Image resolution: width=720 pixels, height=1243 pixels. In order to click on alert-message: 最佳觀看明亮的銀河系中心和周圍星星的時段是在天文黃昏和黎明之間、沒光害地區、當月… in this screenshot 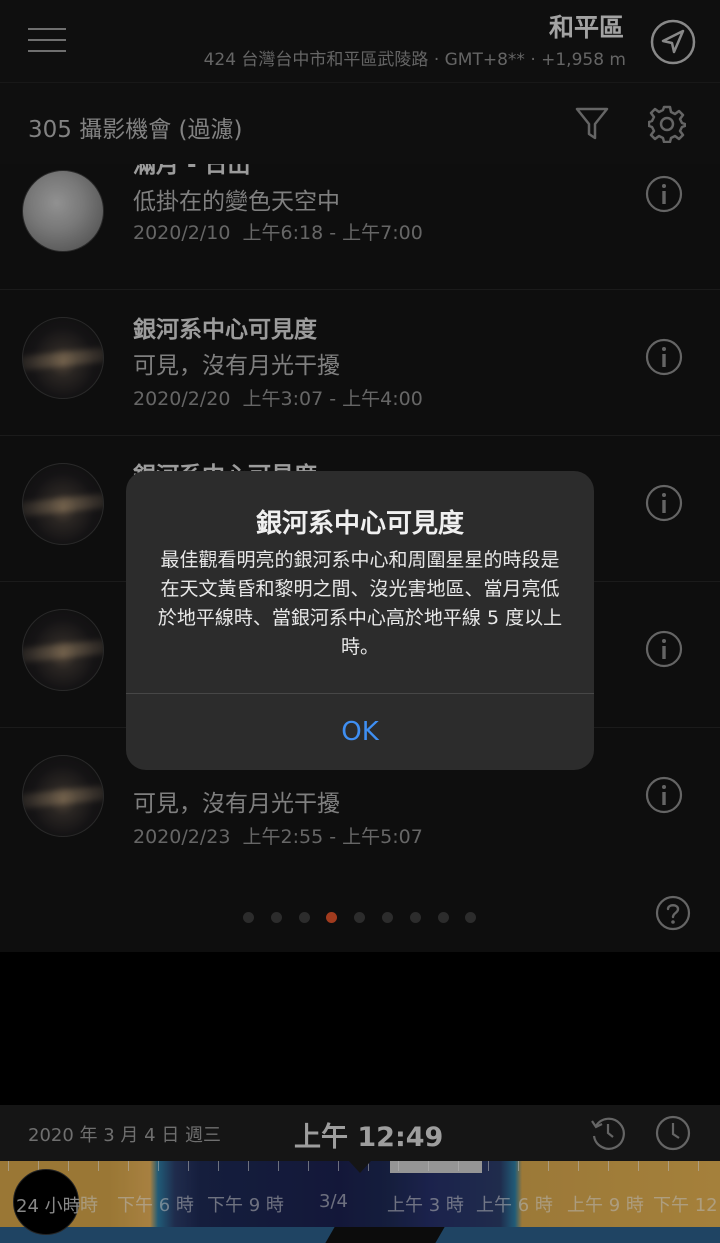, I will do `click(360, 603)`.